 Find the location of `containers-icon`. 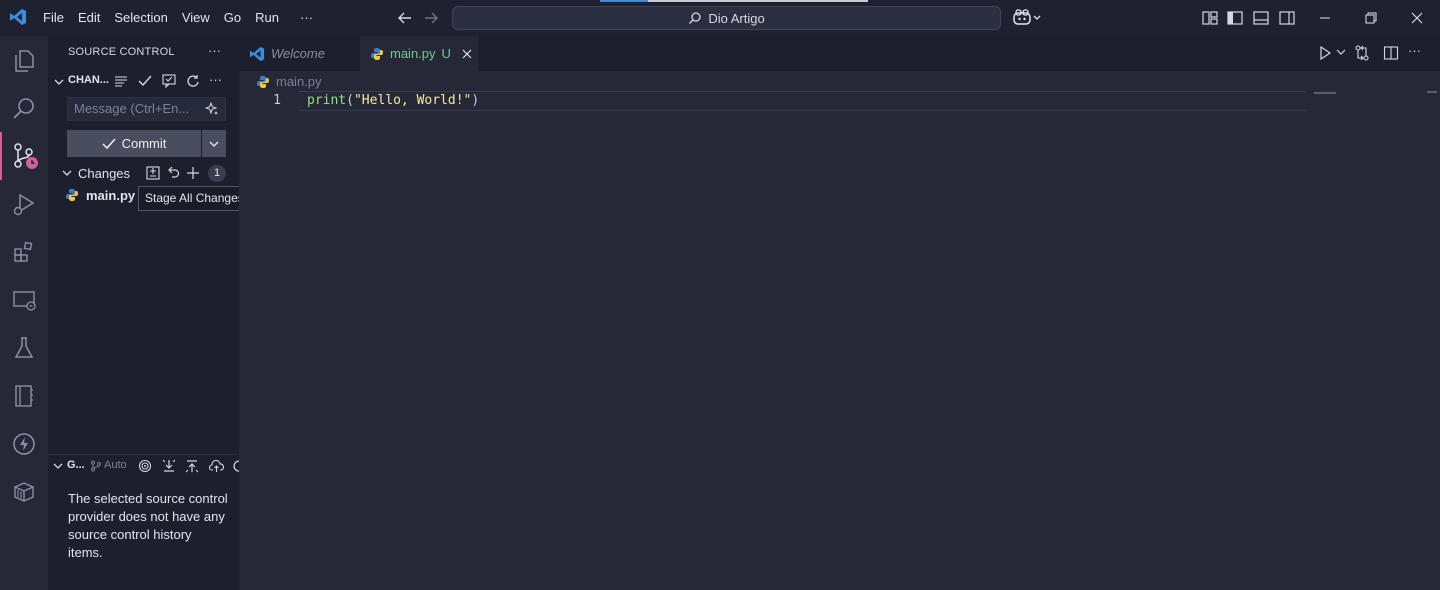

containers-icon is located at coordinates (24, 492).